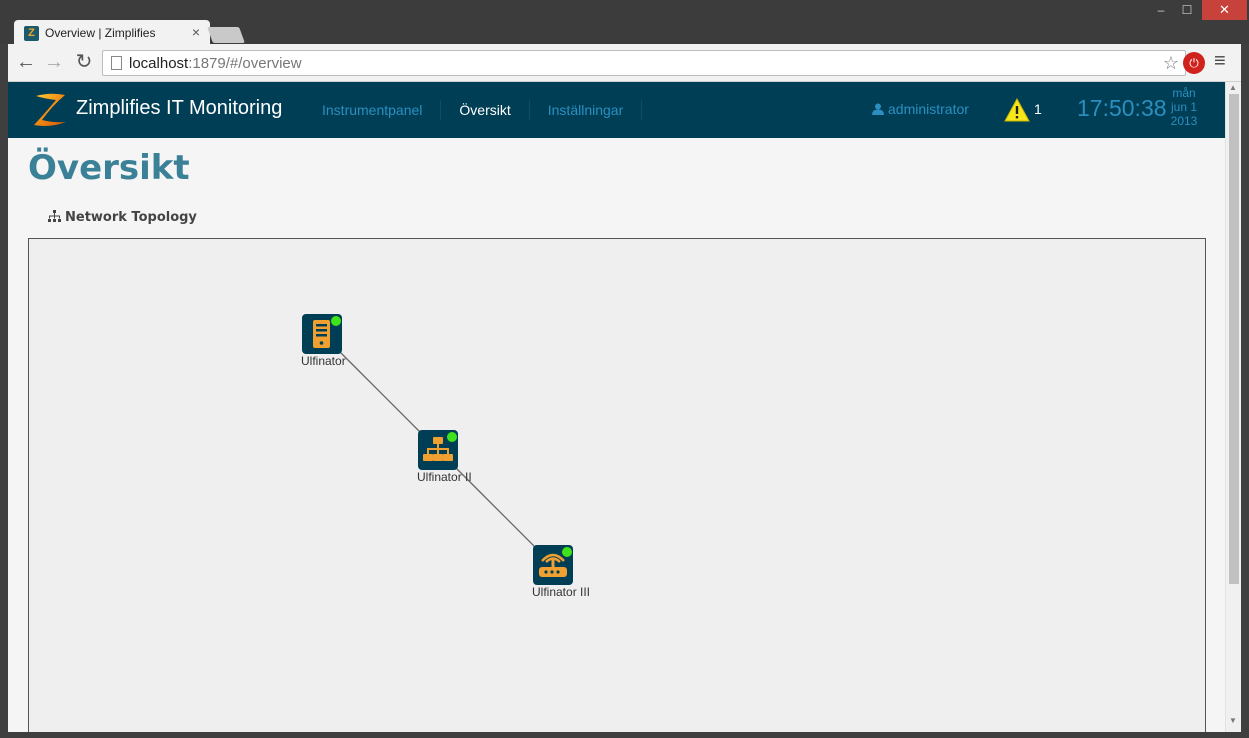  I want to click on scroll-thumb, so click(1234, 339).